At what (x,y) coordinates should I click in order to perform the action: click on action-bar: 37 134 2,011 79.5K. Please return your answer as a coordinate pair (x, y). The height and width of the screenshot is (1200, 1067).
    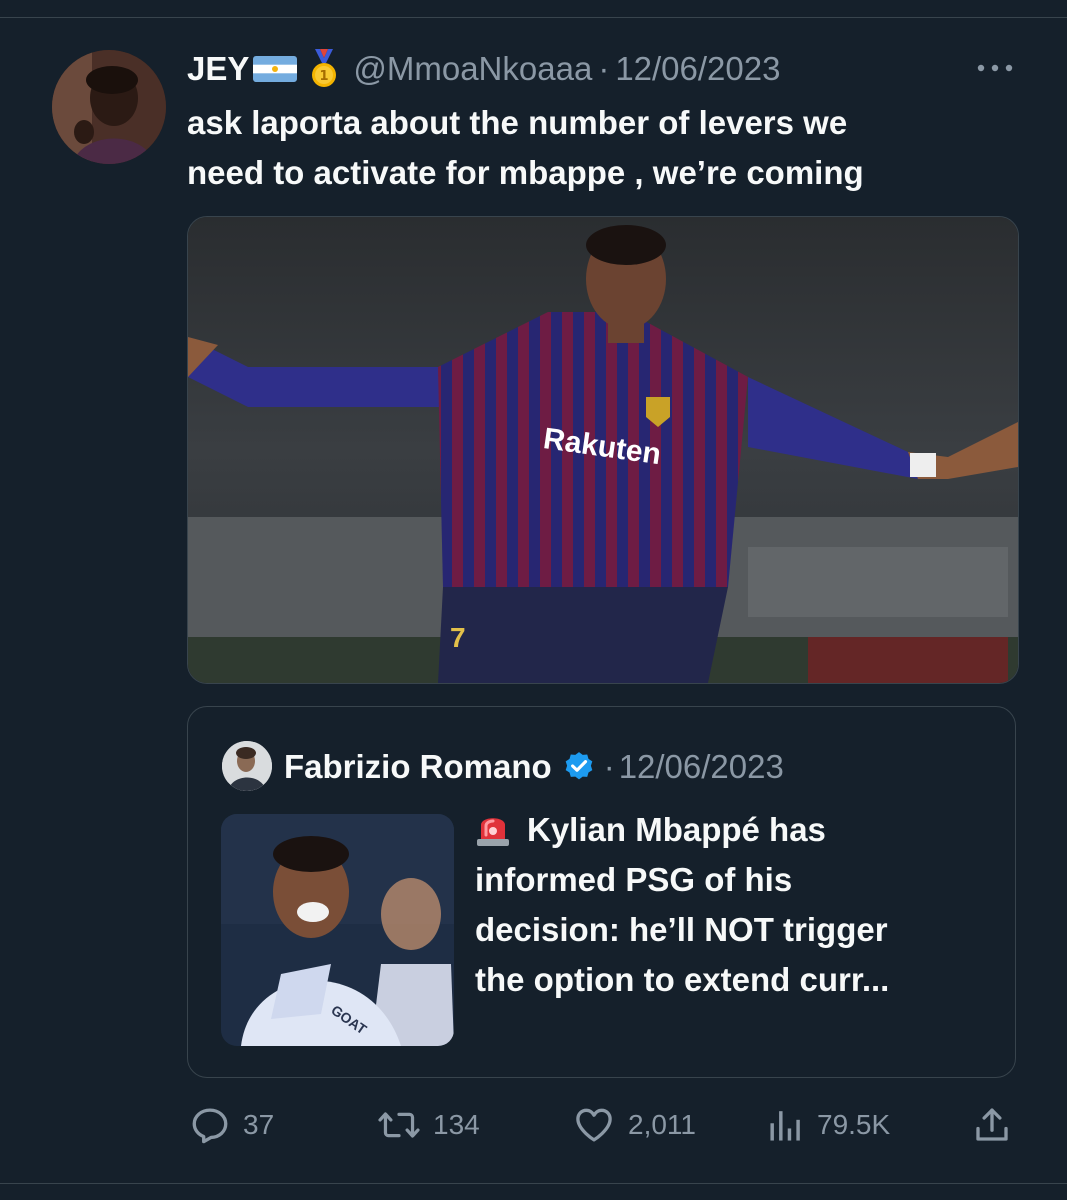
    Looking at the image, I should click on (602, 1125).